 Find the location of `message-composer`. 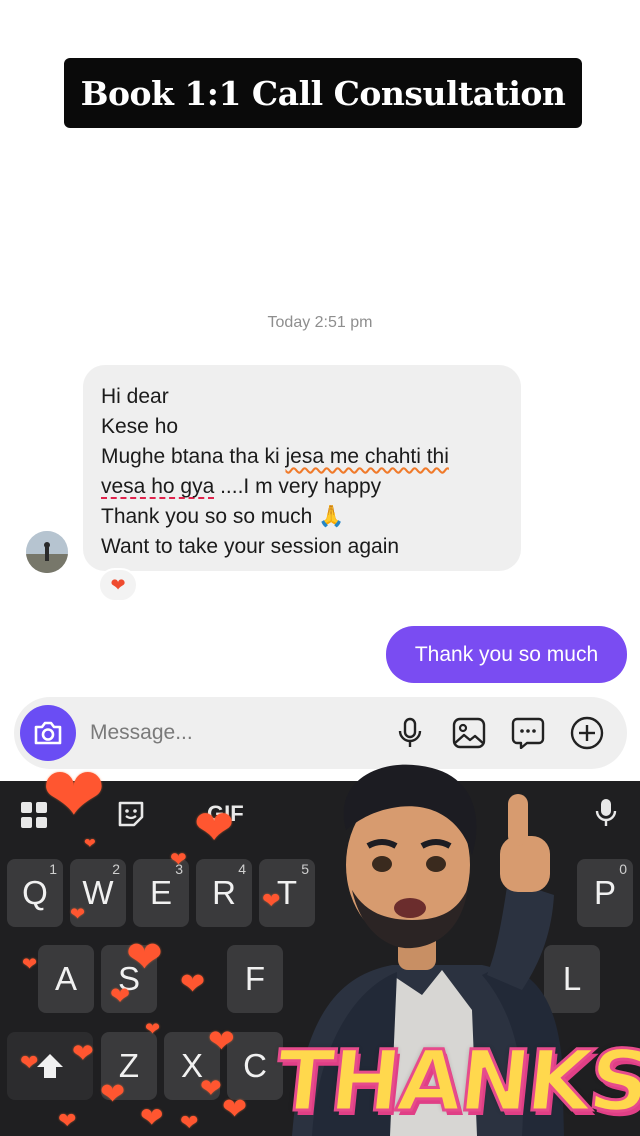

message-composer is located at coordinates (320, 733).